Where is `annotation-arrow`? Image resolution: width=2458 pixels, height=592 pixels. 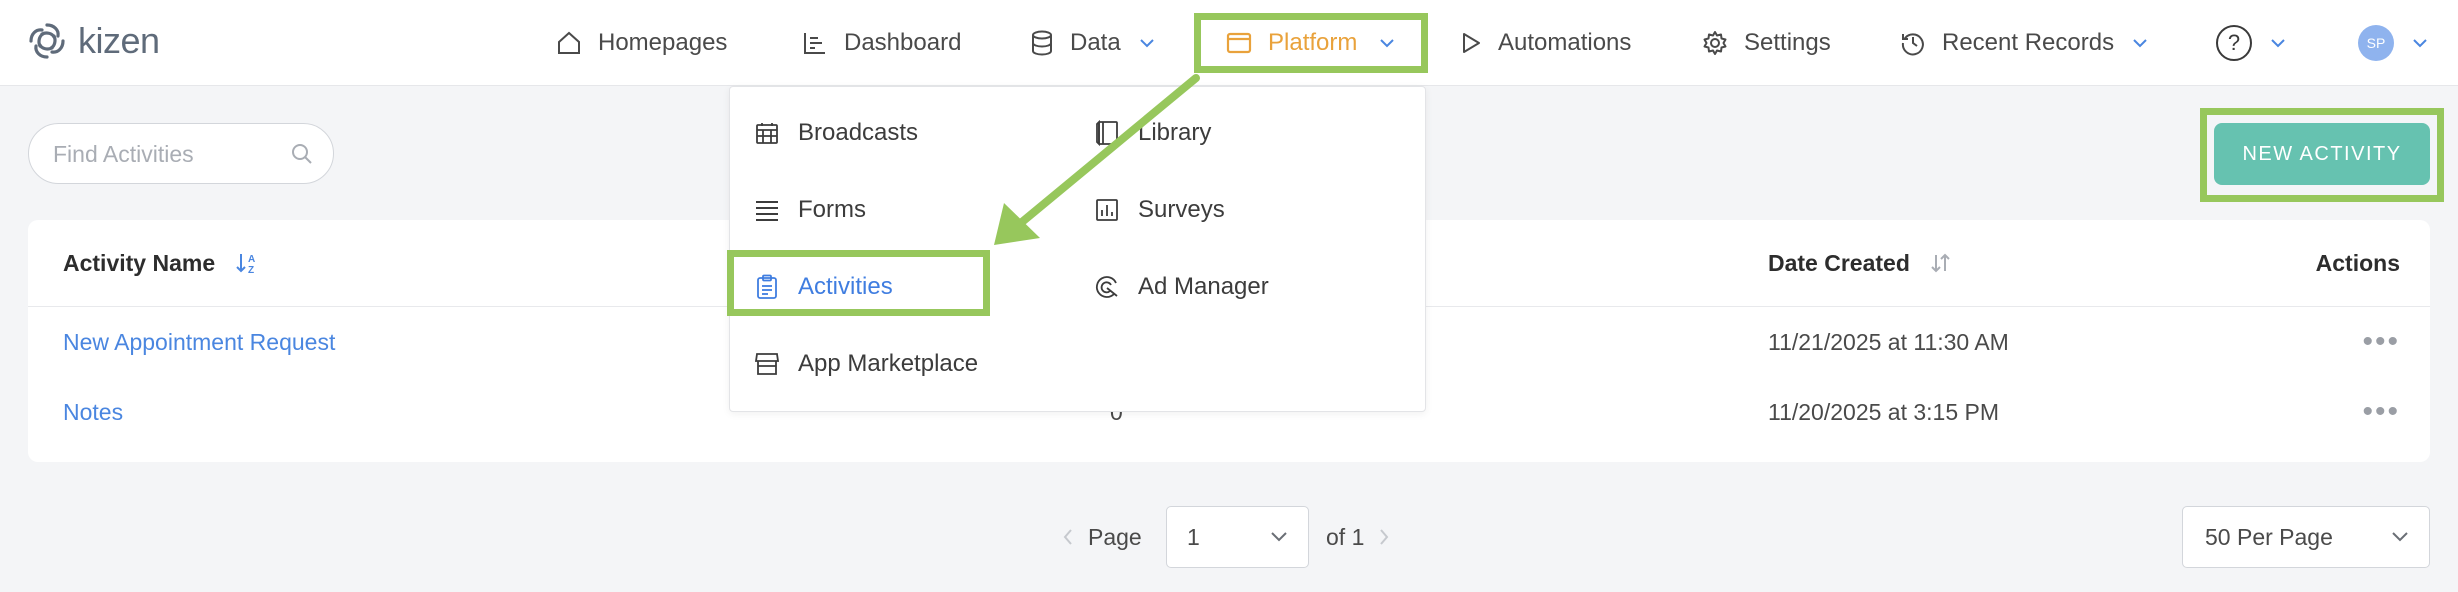
annotation-arrow is located at coordinates (1097, 159).